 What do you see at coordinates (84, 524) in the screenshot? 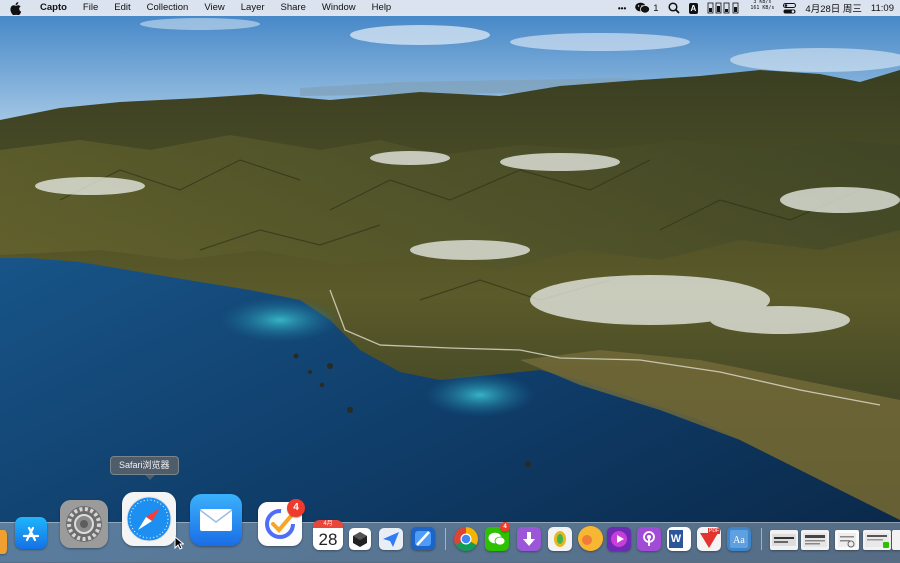
I see `system-preferences-icon` at bounding box center [84, 524].